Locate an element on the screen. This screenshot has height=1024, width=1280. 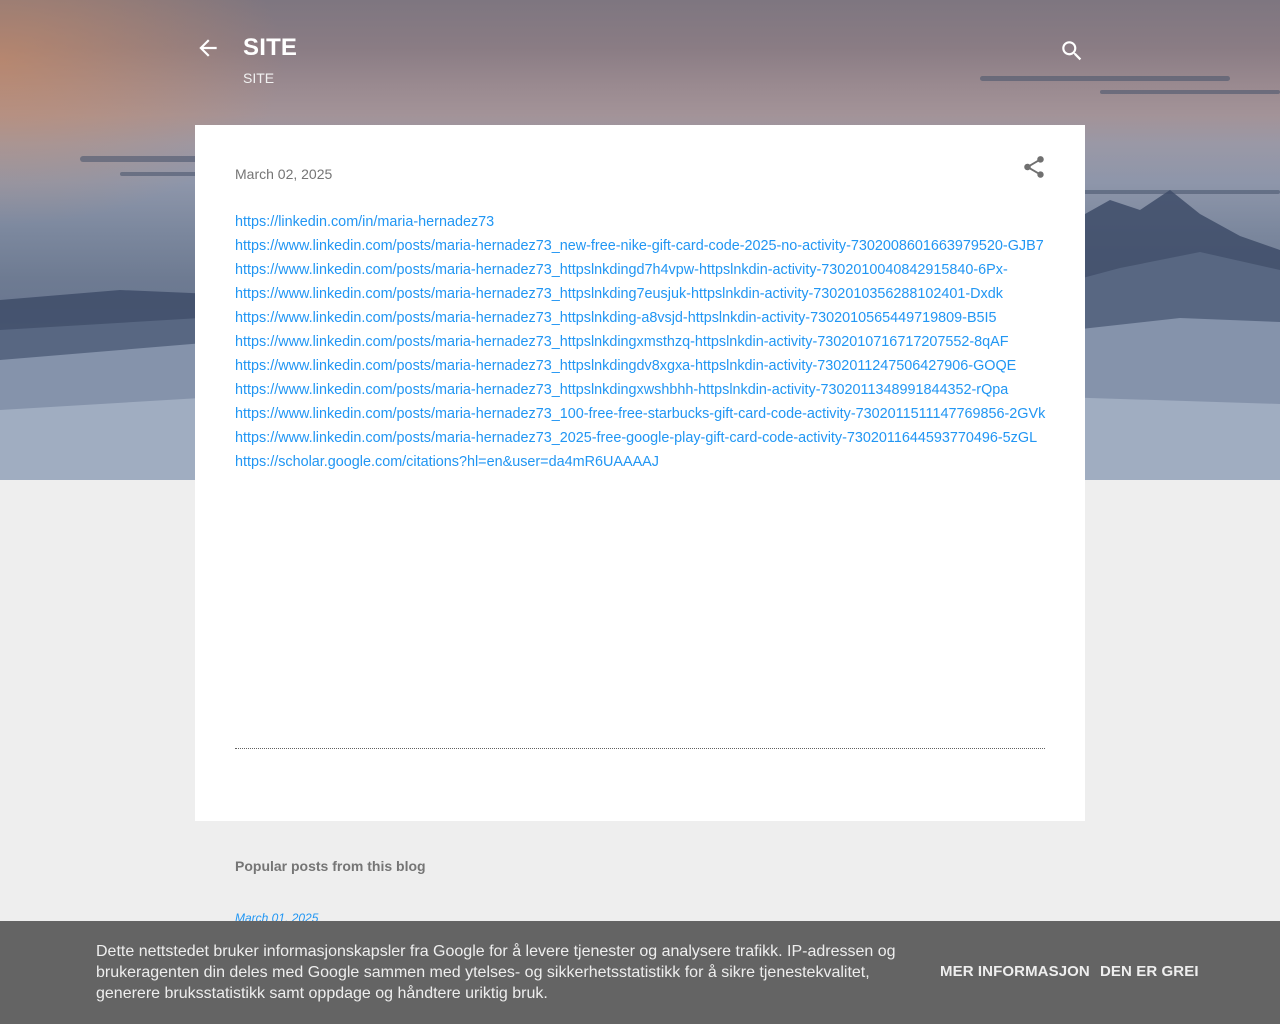
more-info-button: MER INFORMASJON is located at coordinates (1015, 971).